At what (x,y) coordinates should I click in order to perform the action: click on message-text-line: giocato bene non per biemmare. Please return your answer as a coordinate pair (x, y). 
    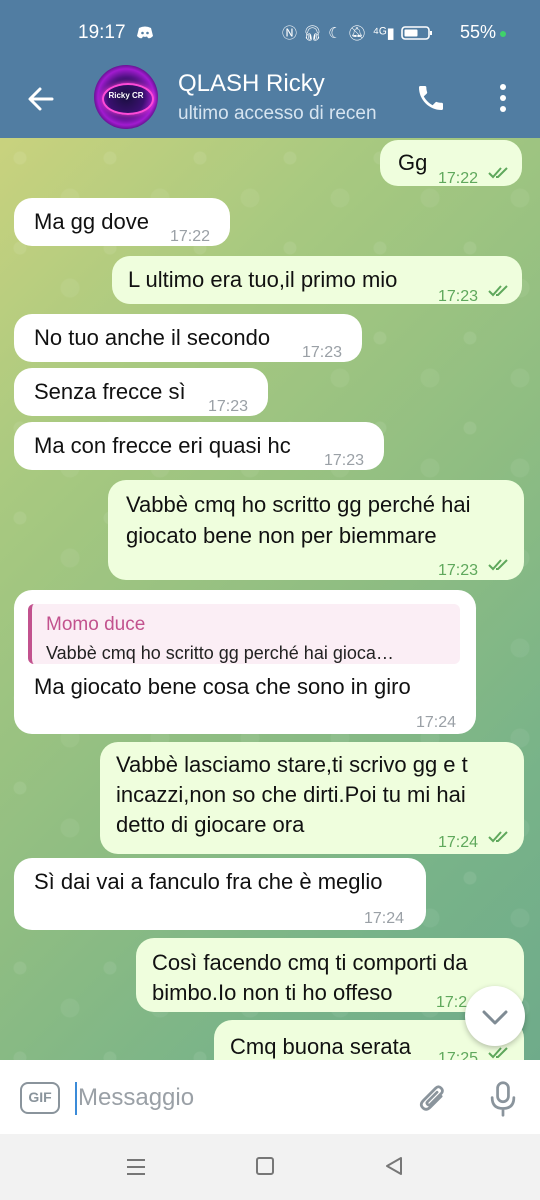
    Looking at the image, I should click on (281, 535).